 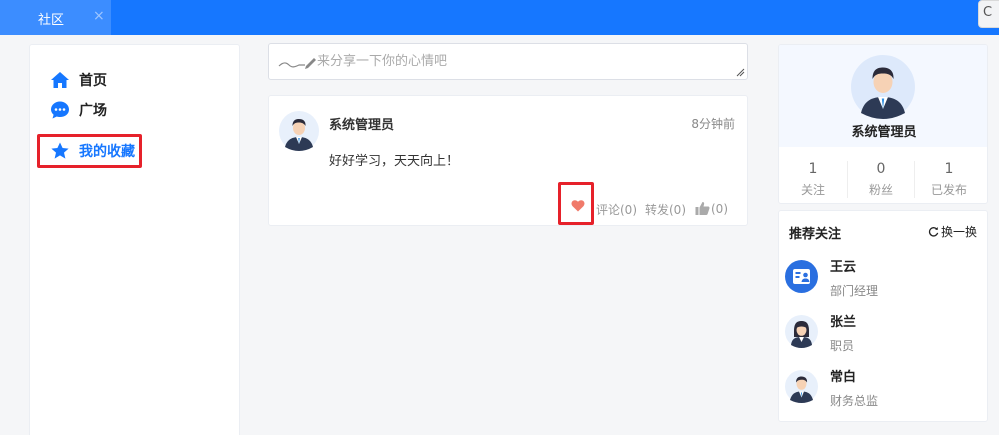 What do you see at coordinates (107, 152) in the screenshot?
I see `sidebar-item-label: 我的收藏` at bounding box center [107, 152].